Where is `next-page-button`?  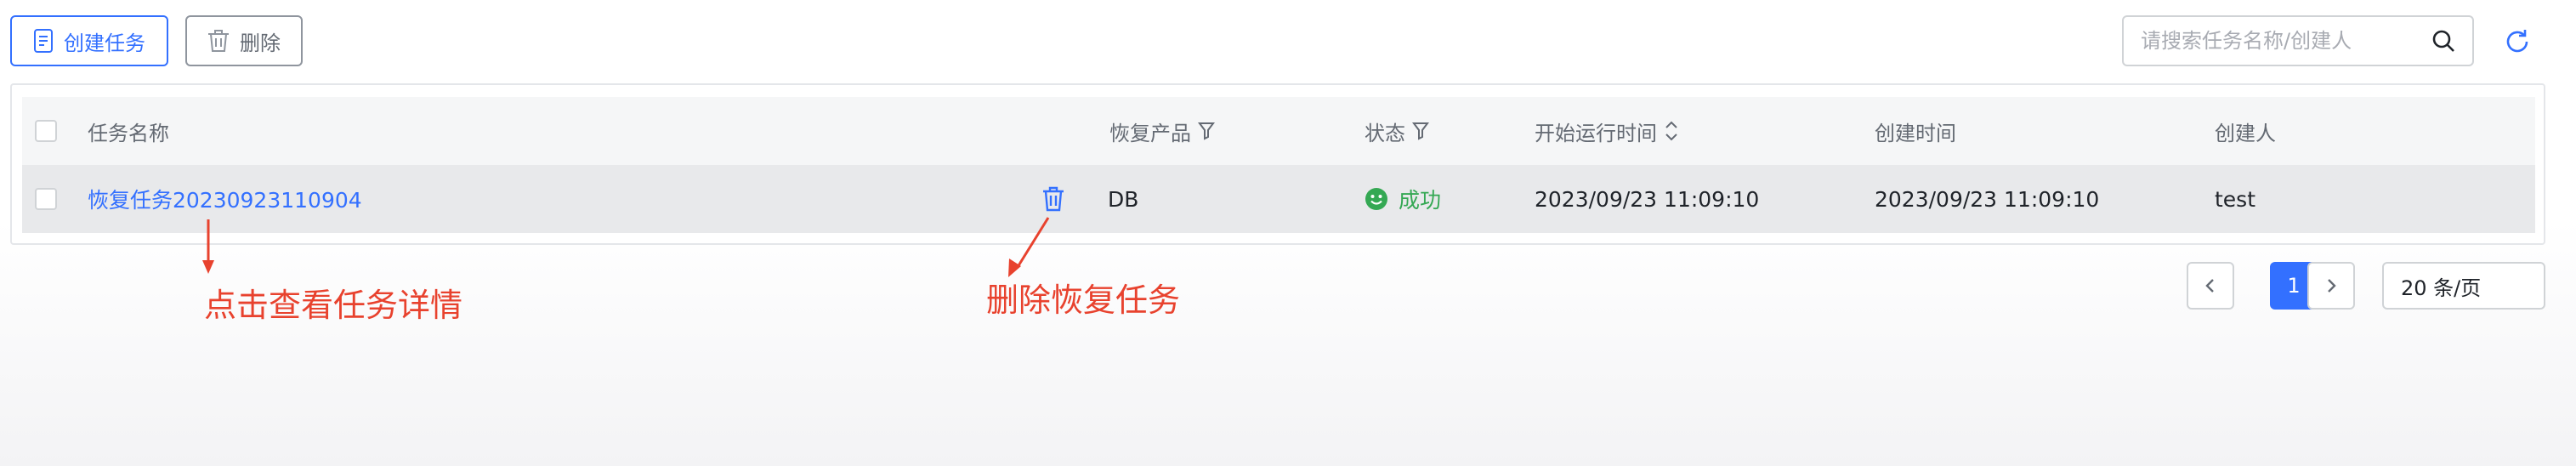 next-page-button is located at coordinates (2331, 286).